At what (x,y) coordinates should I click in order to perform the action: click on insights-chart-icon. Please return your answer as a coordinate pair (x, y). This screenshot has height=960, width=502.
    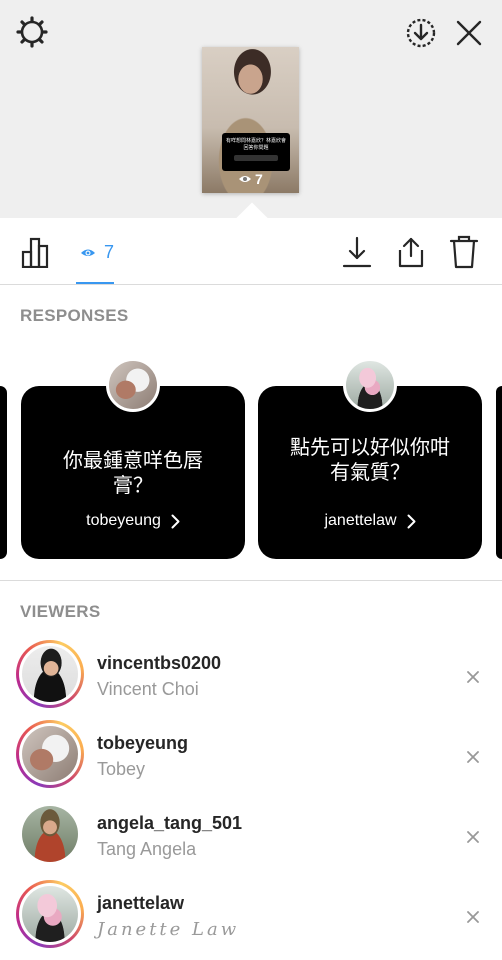
    Looking at the image, I should click on (35, 252).